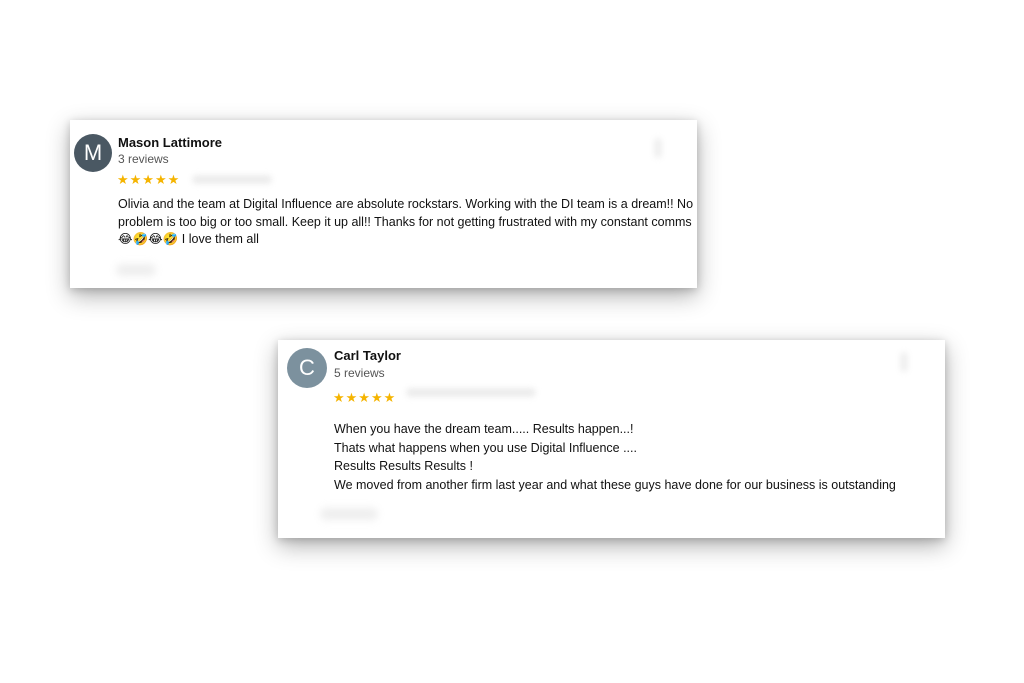 This screenshot has width=1024, height=683. I want to click on reviewer-name: Mason Lattimore, so click(170, 142).